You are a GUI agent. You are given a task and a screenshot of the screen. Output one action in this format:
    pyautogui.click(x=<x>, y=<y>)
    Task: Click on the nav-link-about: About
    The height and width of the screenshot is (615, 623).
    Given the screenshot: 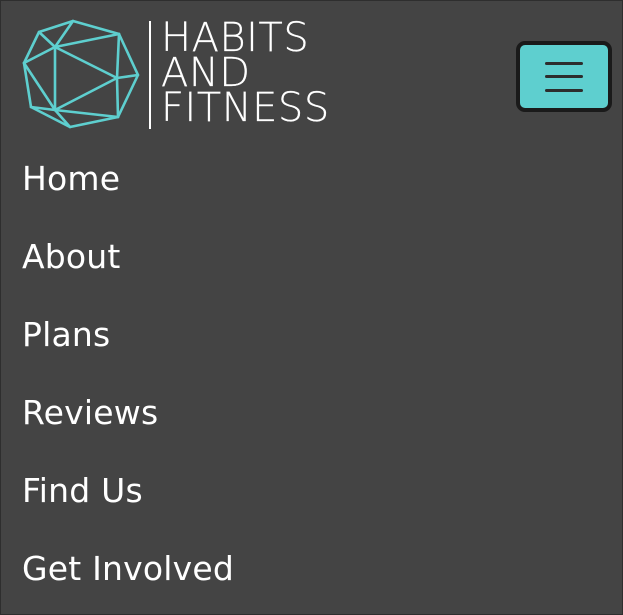 What is the action you would take?
    pyautogui.click(x=71, y=256)
    